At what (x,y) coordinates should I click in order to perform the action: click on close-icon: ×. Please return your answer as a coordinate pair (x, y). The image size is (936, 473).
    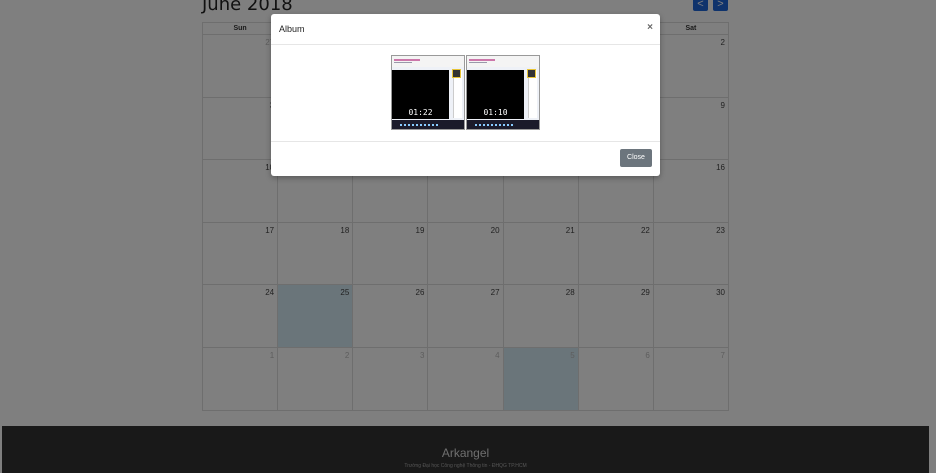
    Looking at the image, I should click on (650, 27).